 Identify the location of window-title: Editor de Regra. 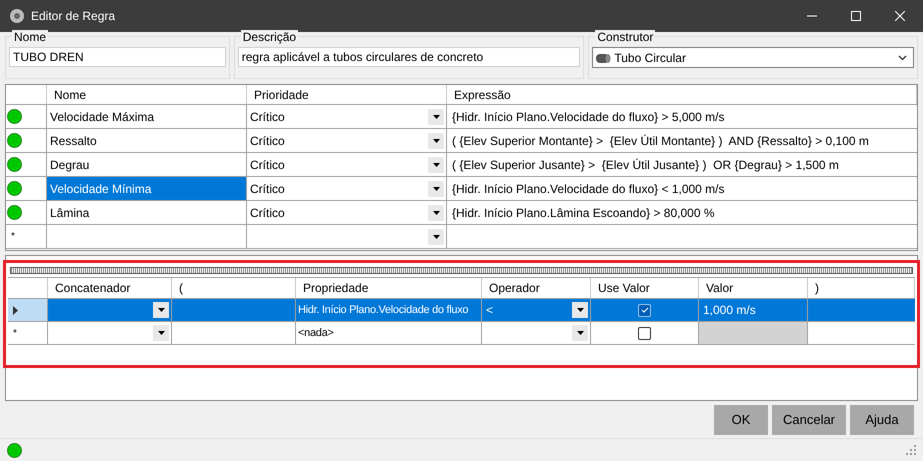
(73, 16).